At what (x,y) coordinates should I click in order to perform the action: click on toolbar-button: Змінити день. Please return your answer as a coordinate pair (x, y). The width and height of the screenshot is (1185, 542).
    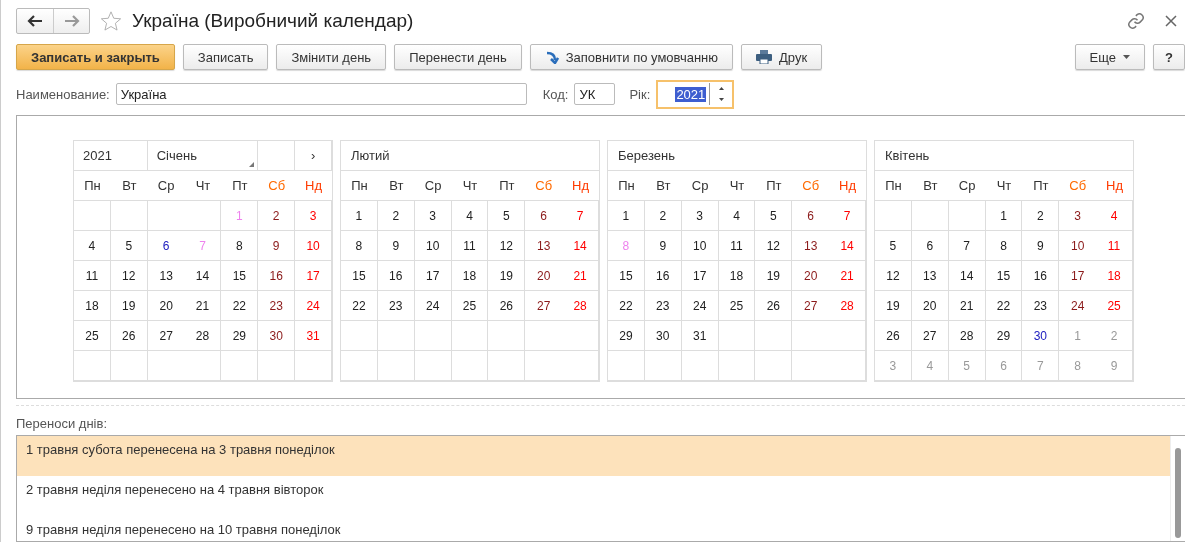
    Looking at the image, I should click on (331, 57).